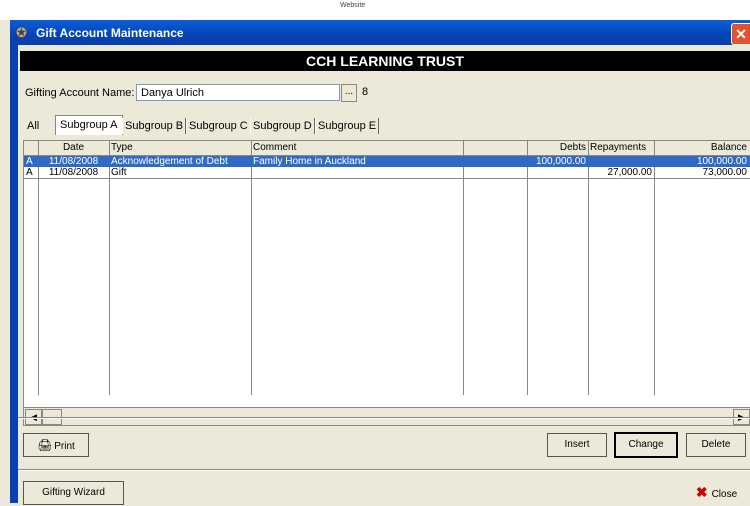  Describe the element at coordinates (387, 173) in the screenshot. I see `table-row: A 11/08/2008 Gift 27,000.00 73,000.00` at that location.